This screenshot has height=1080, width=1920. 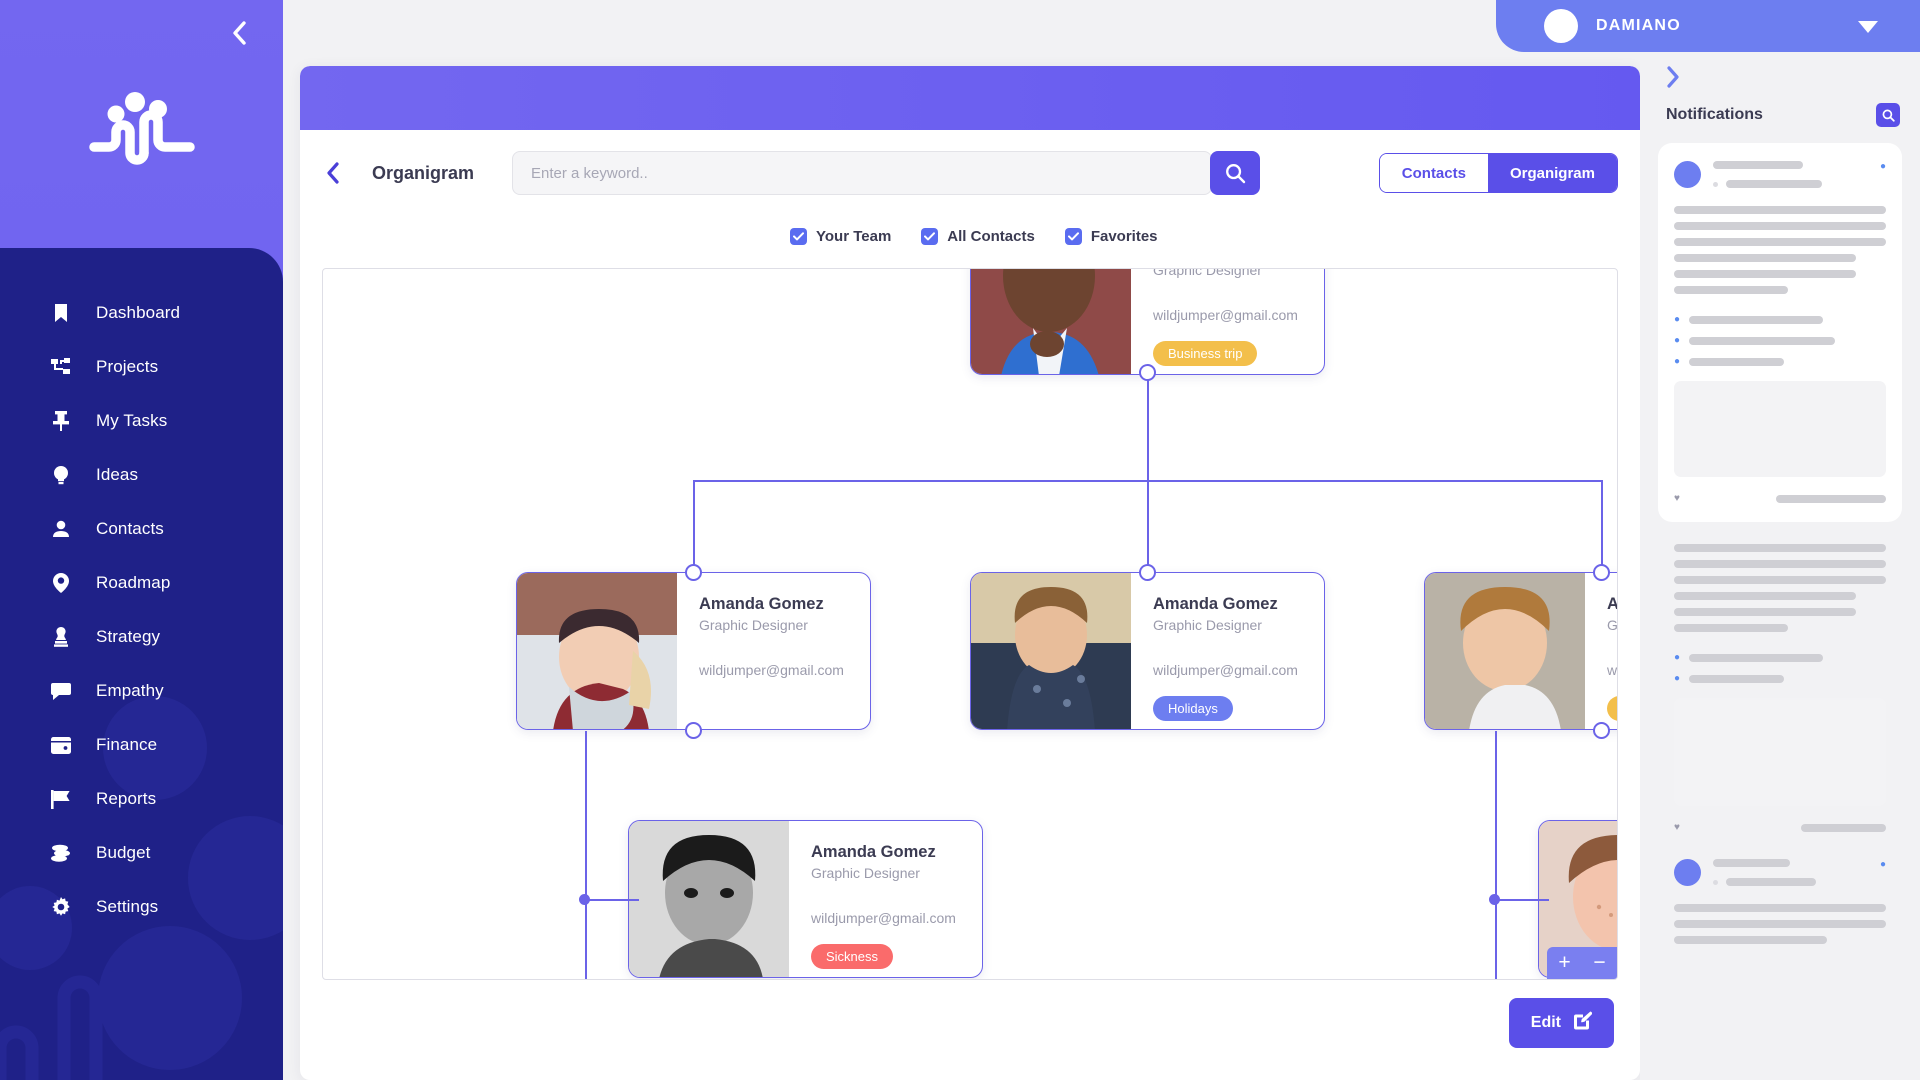 I want to click on notification-item: ● ● ♥ ●, so click(x=1780, y=740).